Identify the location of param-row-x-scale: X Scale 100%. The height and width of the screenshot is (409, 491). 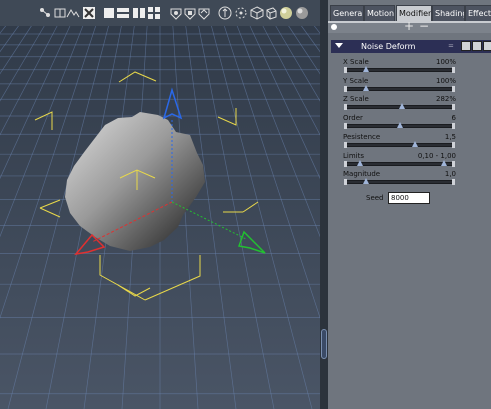
(409, 67).